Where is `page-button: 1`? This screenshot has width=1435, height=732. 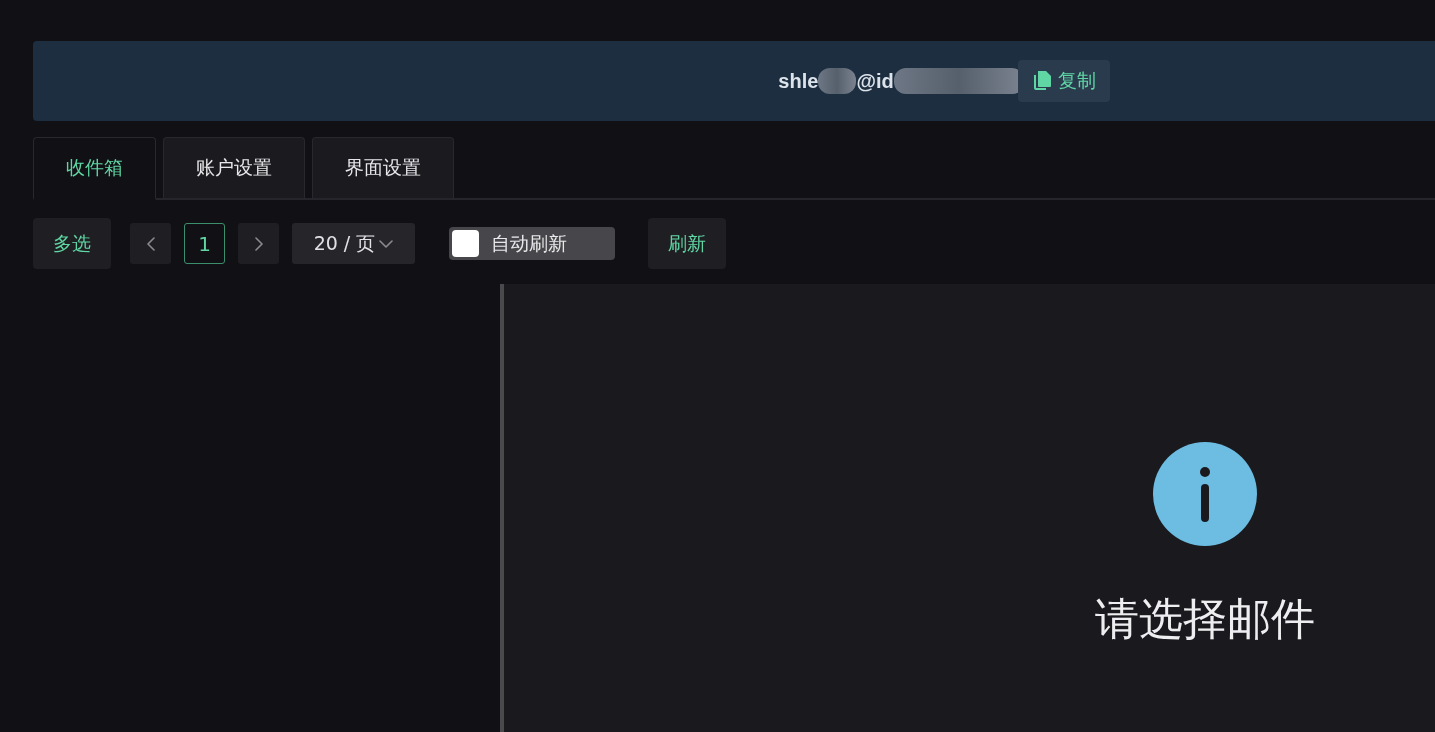 page-button: 1 is located at coordinates (204, 243).